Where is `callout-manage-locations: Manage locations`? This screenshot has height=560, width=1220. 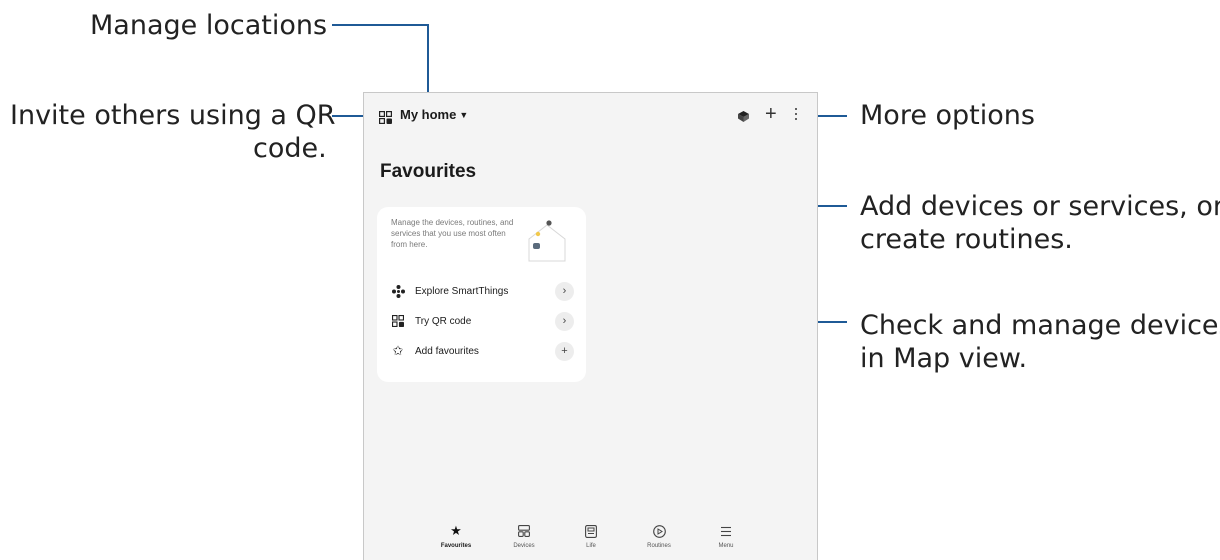 callout-manage-locations: Manage locations is located at coordinates (209, 25).